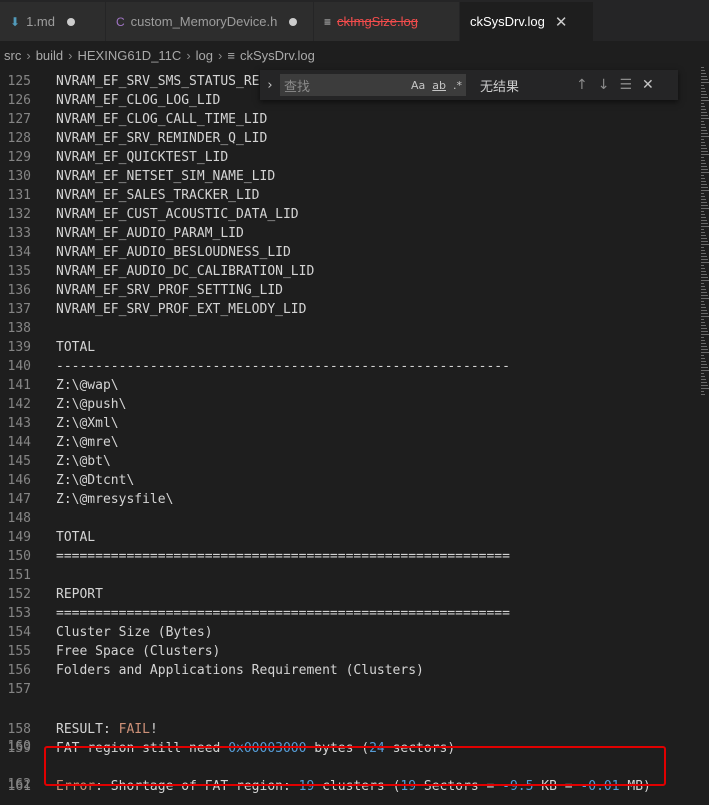 This screenshot has height=805, width=709. I want to click on arrow-up-icon: ↑, so click(582, 85).